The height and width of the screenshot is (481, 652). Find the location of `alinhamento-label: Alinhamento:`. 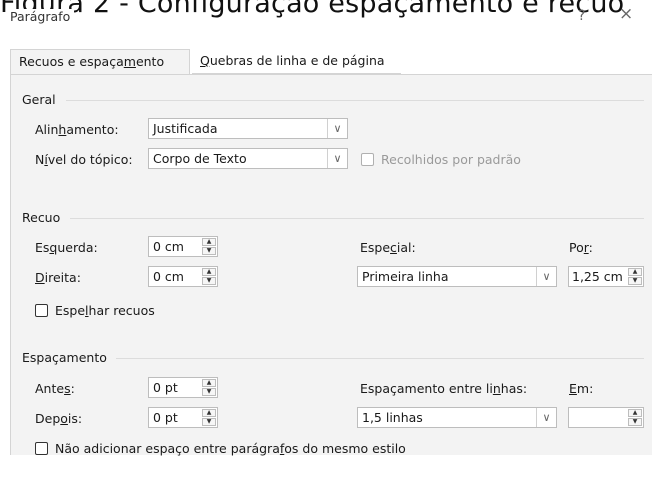

alinhamento-label: Alinhamento: is located at coordinates (77, 129).